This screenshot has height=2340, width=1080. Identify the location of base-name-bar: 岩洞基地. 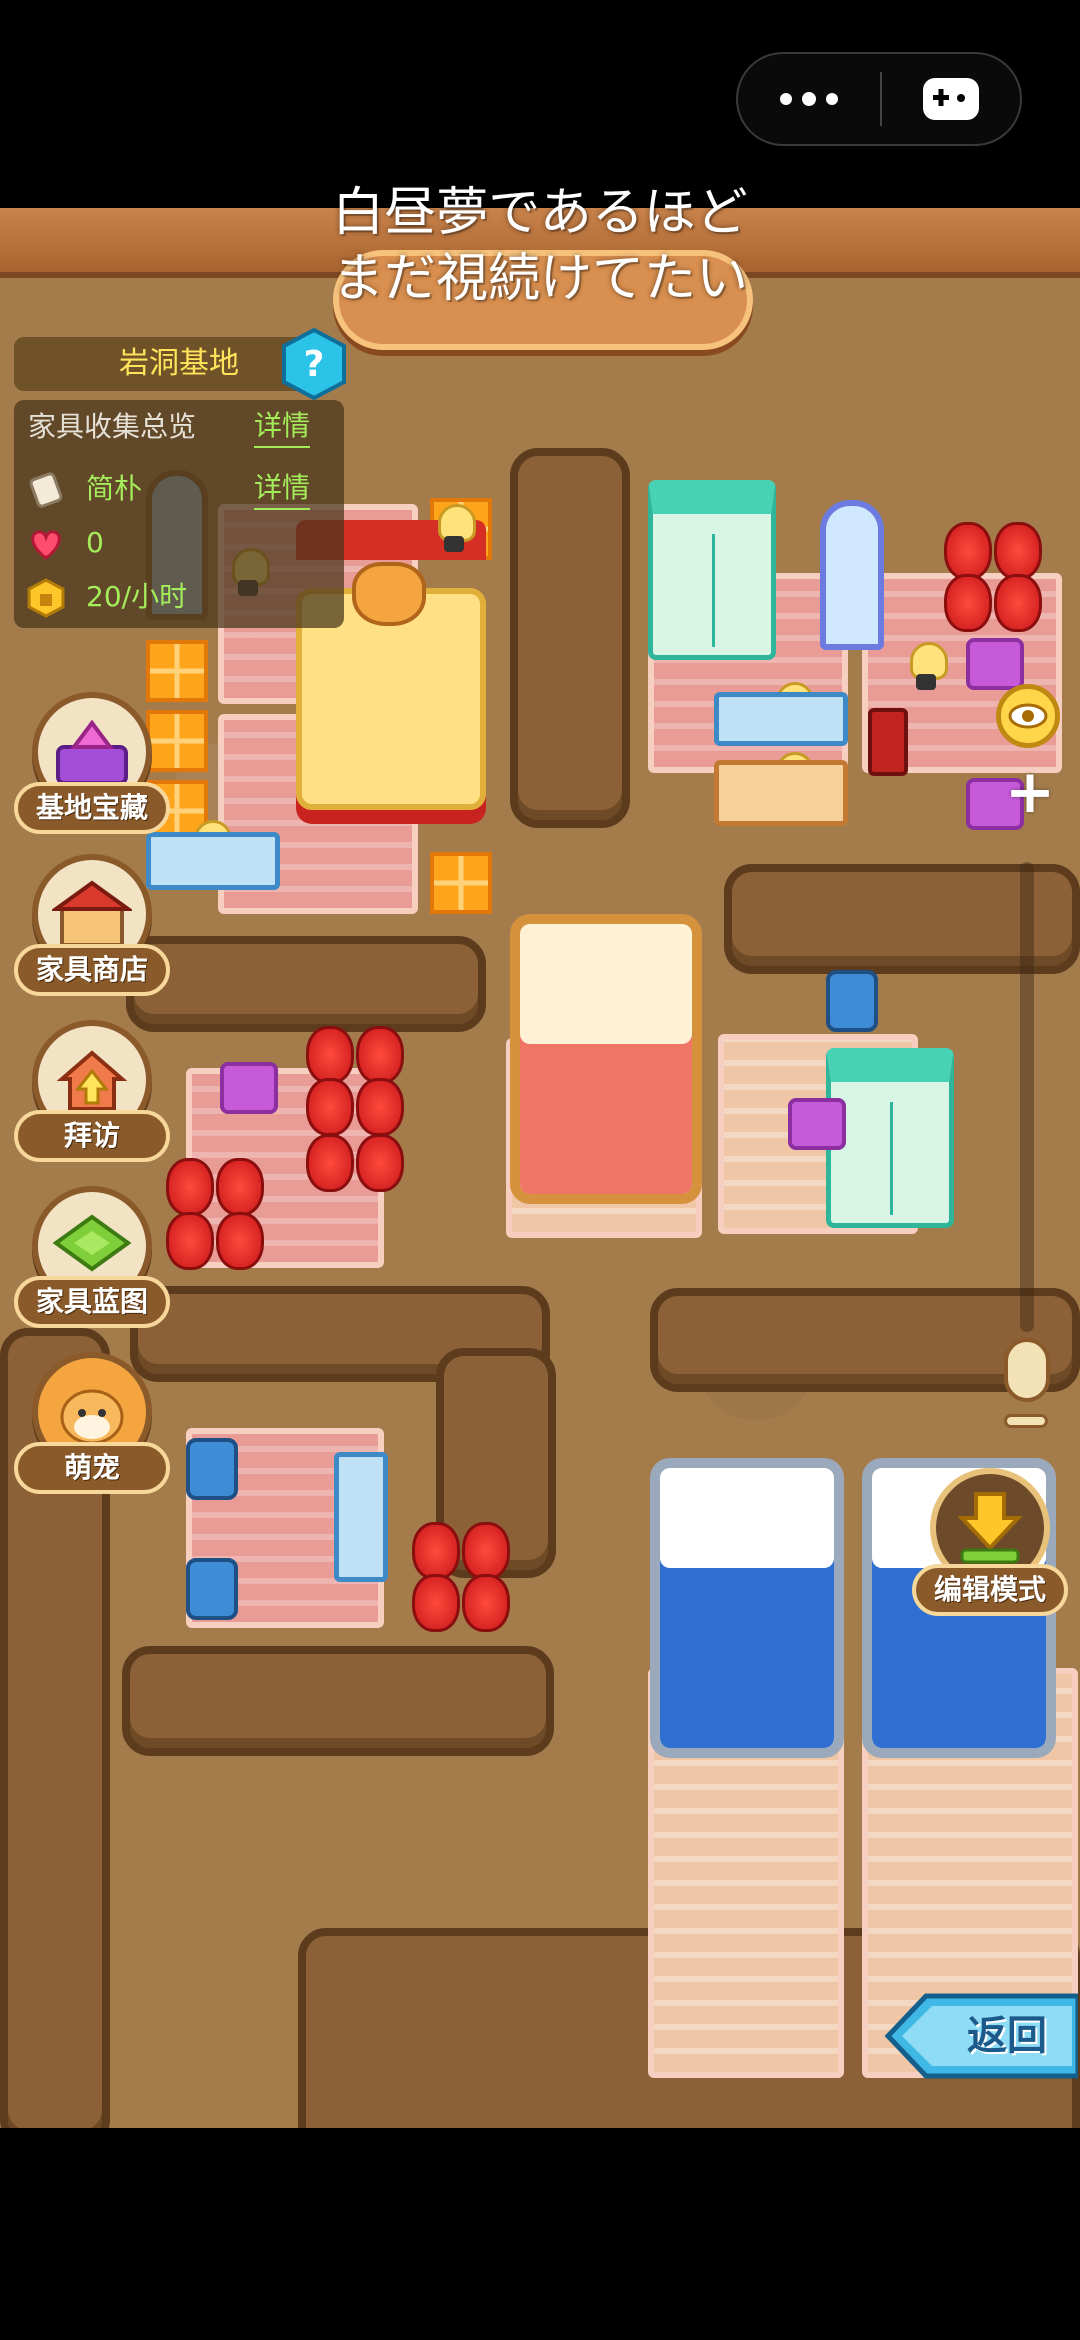
(164, 364).